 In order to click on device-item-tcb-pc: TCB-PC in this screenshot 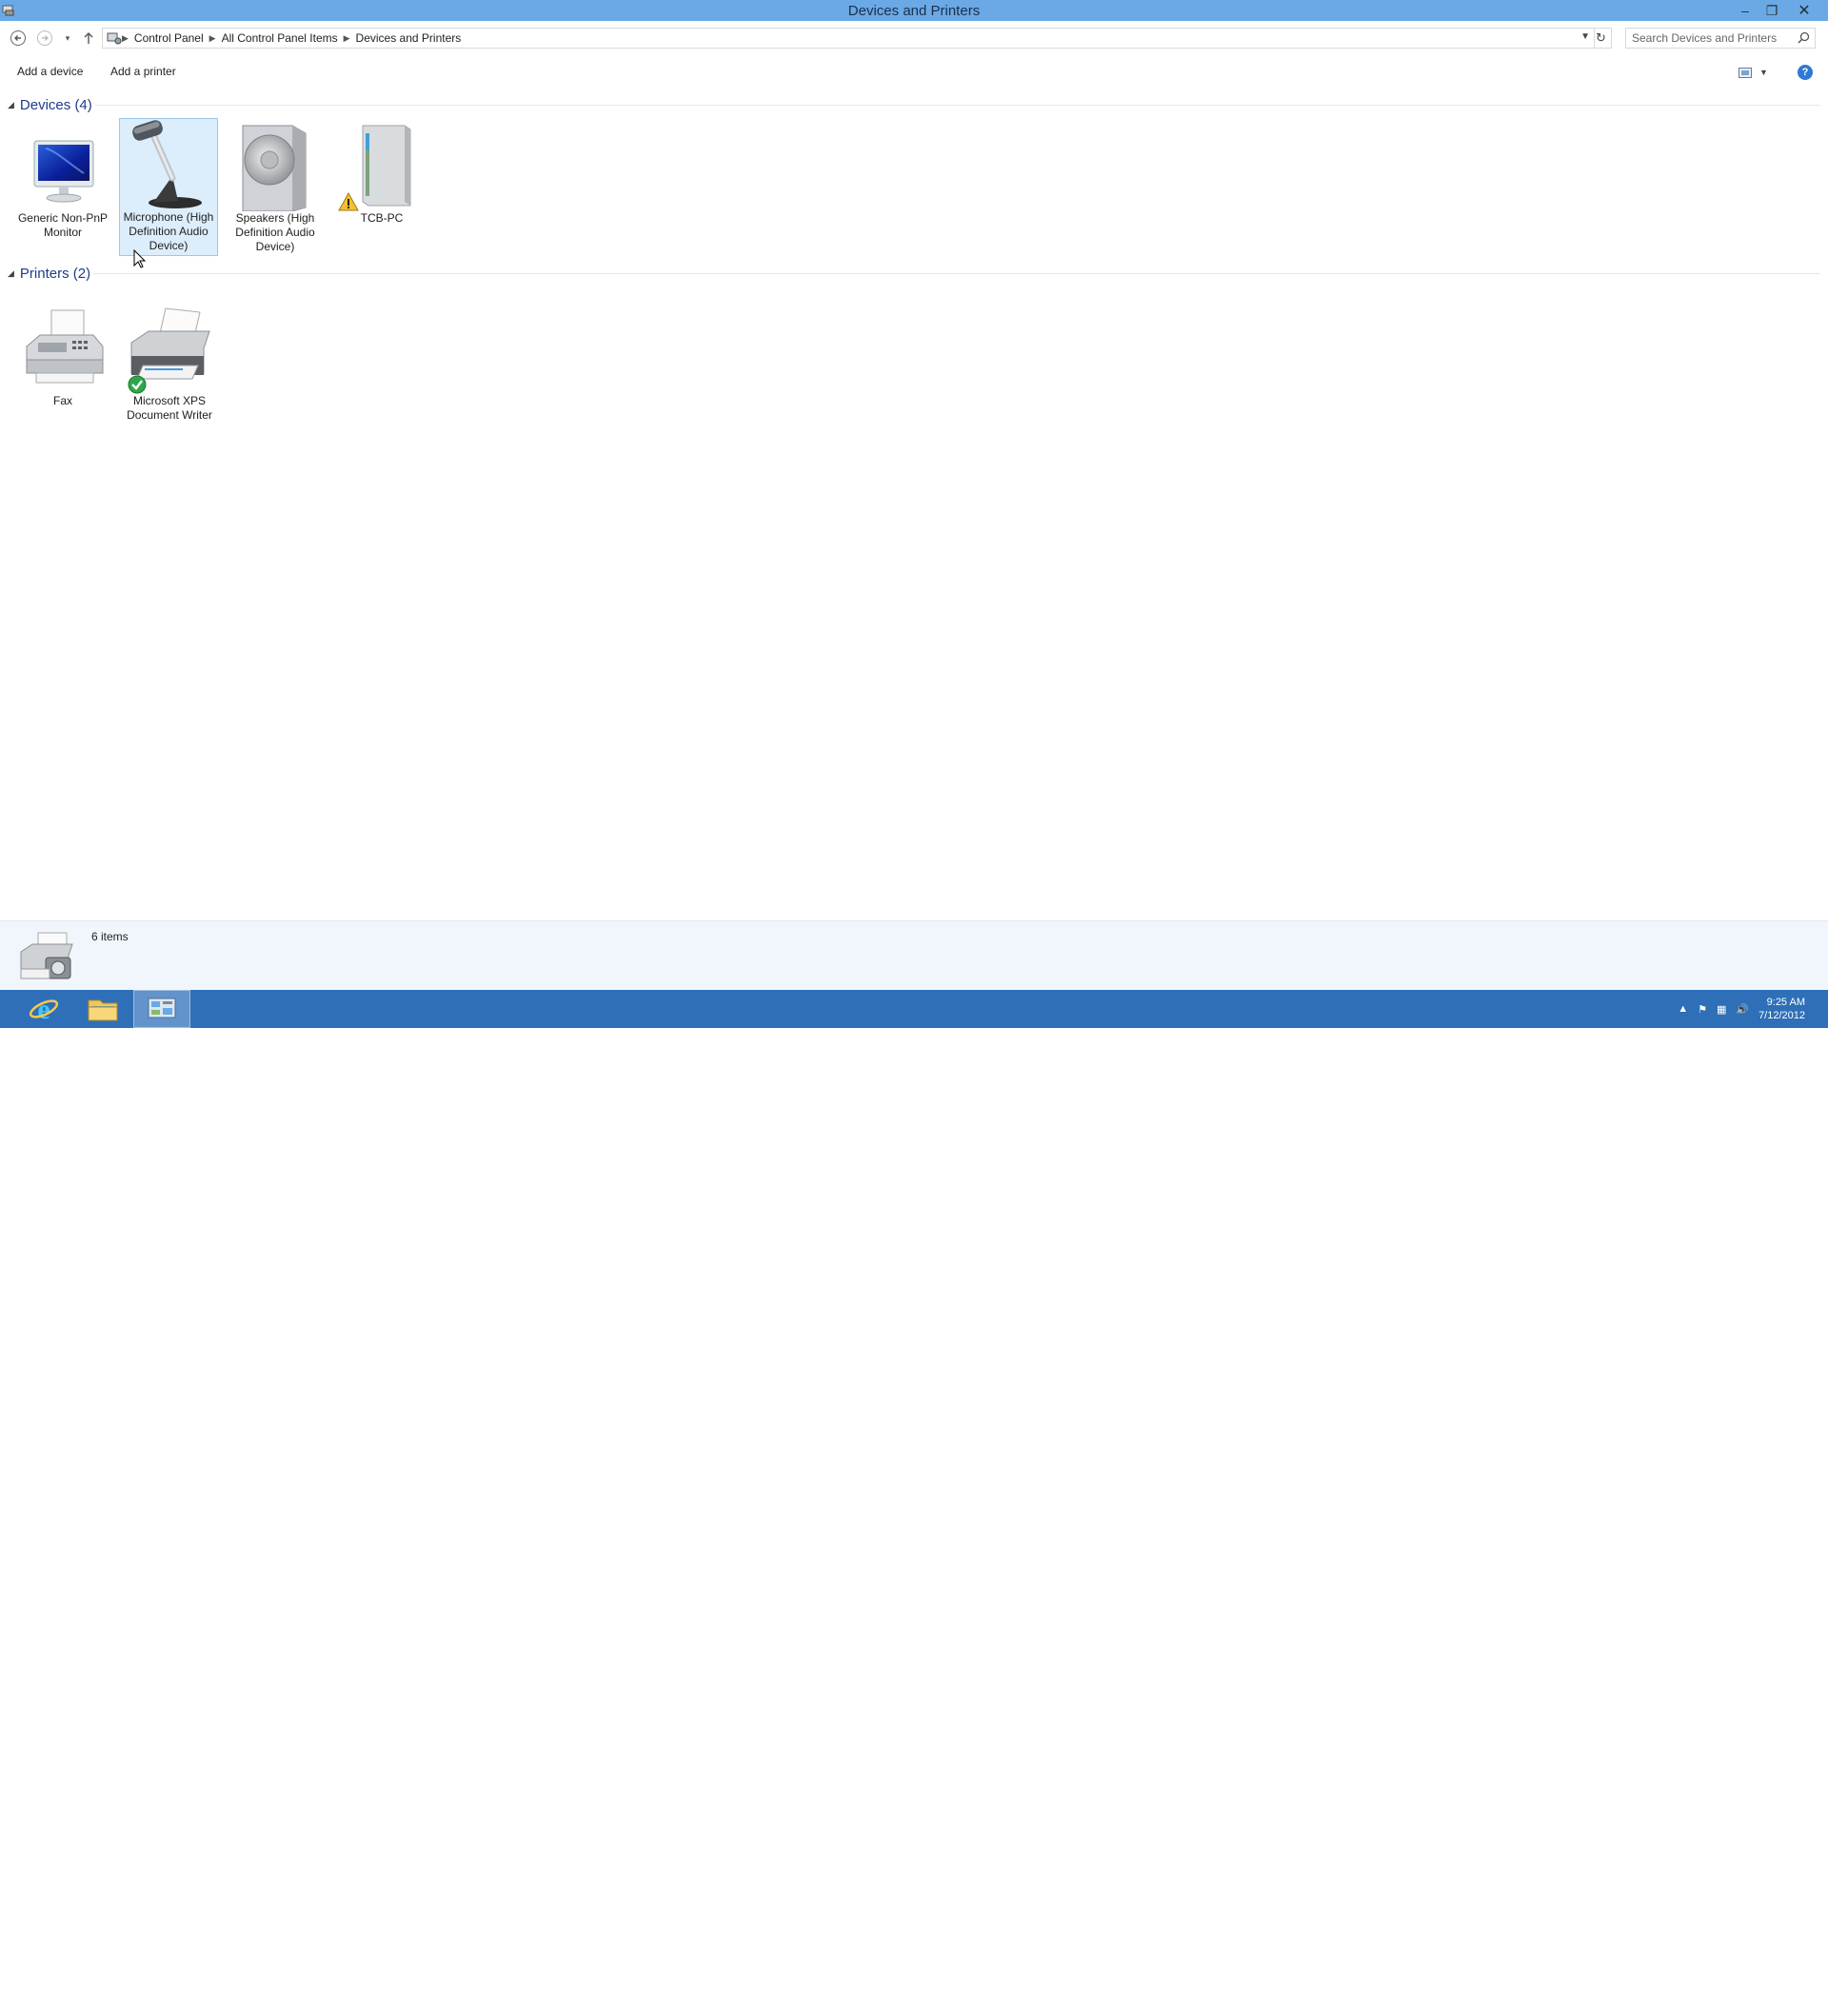, I will do `click(381, 174)`.